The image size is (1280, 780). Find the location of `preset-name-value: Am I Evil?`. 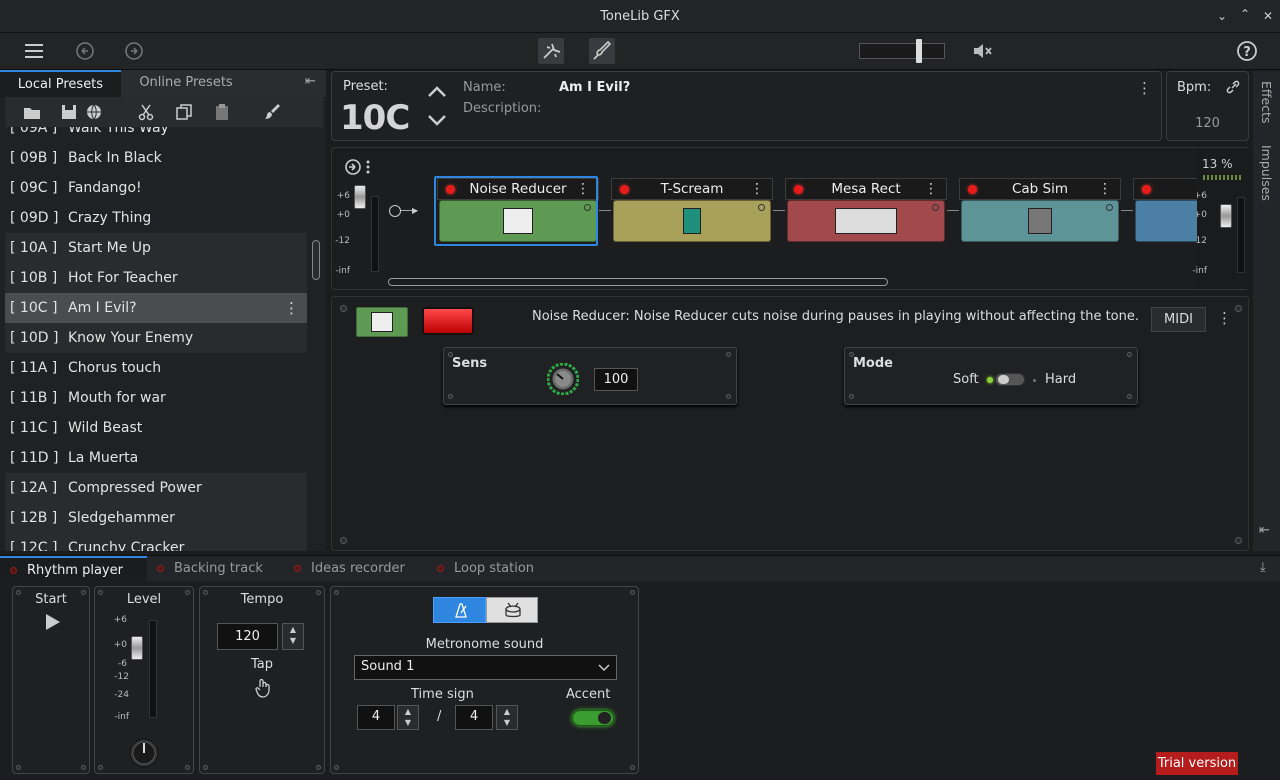

preset-name-value: Am I Evil? is located at coordinates (594, 87).